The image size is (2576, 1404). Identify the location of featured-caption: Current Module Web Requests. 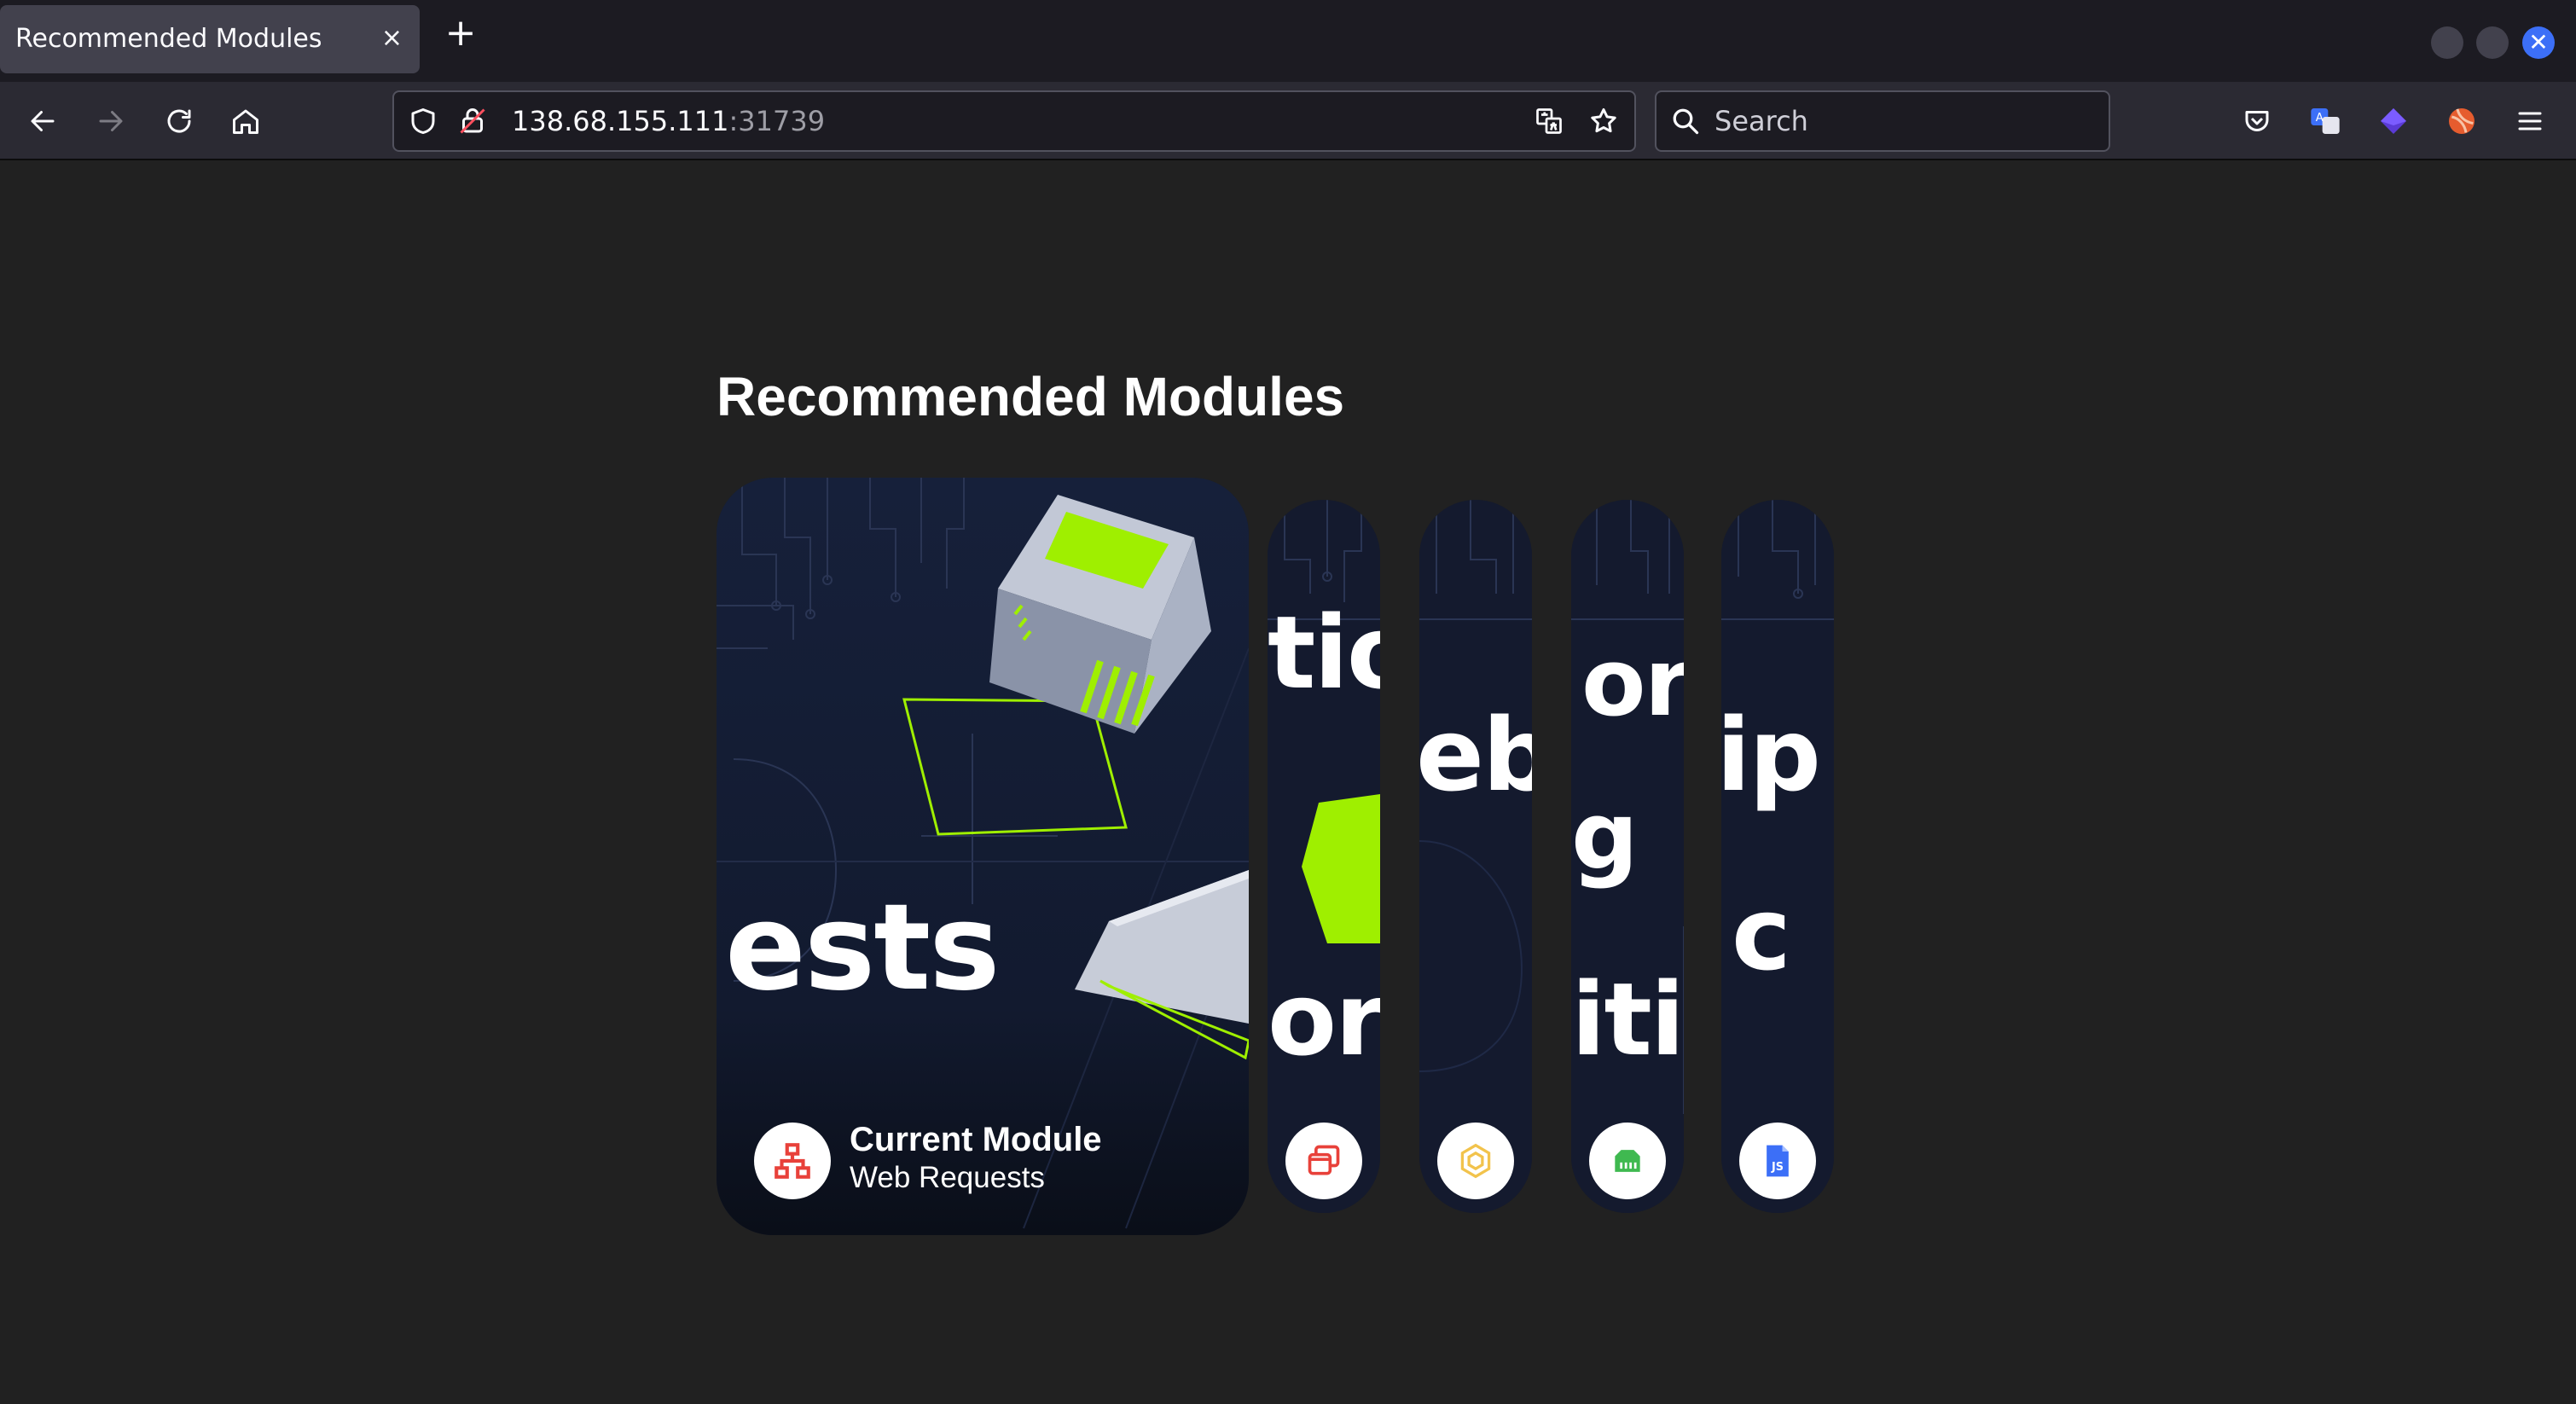
(976, 1157).